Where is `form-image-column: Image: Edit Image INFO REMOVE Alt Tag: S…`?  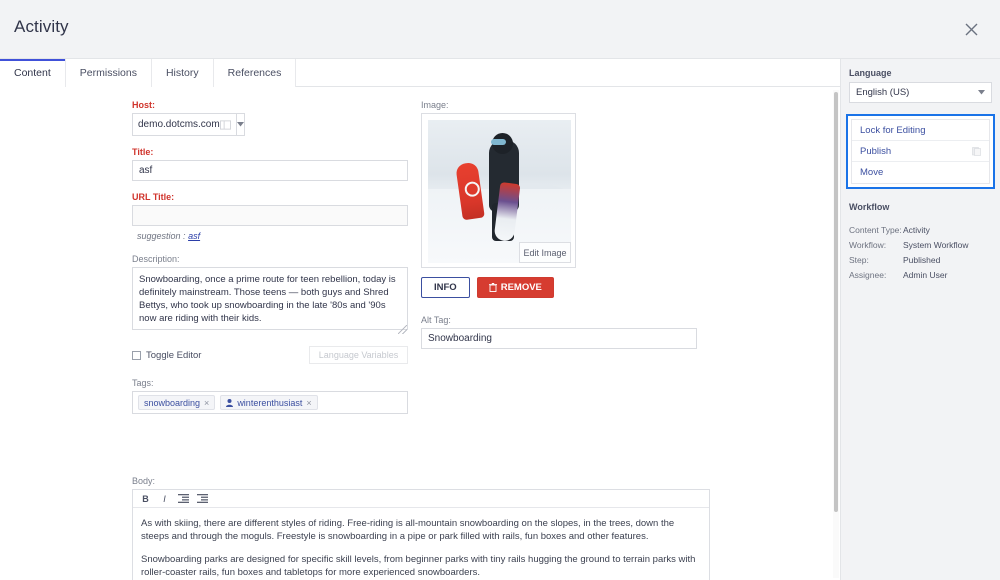 form-image-column: Image: Edit Image INFO REMOVE Alt Tag: S… is located at coordinates (566, 224).